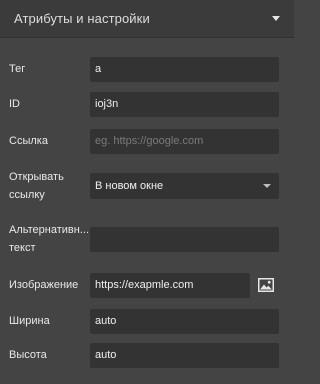 The height and width of the screenshot is (384, 320). I want to click on width-input: auto, so click(184, 321).